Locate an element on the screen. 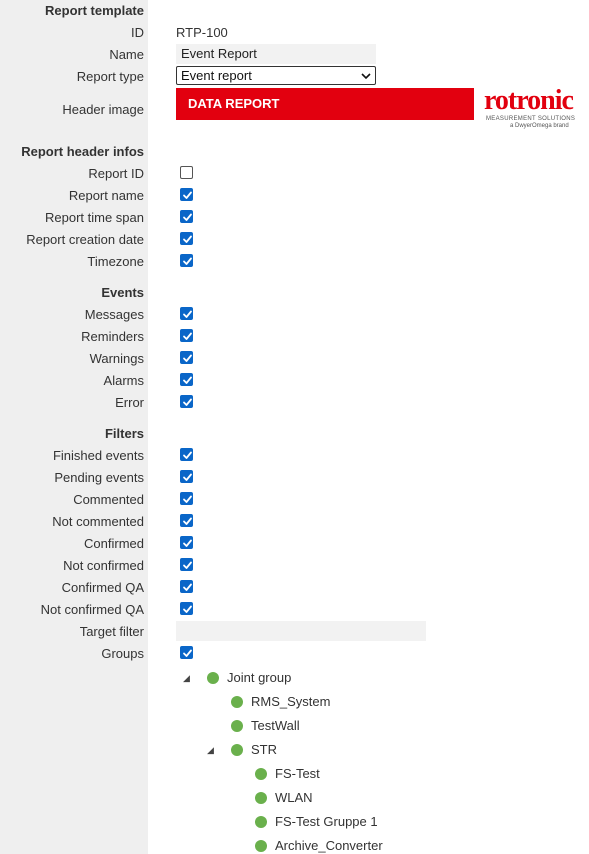 Image resolution: width=589 pixels, height=854 pixels. event-checkbox-error is located at coordinates (186, 401).